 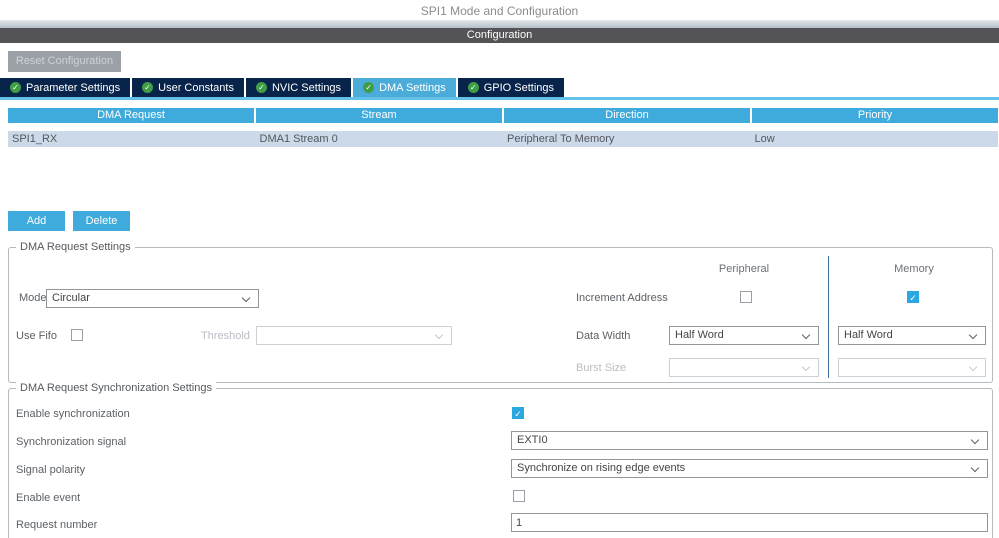 What do you see at coordinates (152, 298) in the screenshot?
I see `mode-select: Circular` at bounding box center [152, 298].